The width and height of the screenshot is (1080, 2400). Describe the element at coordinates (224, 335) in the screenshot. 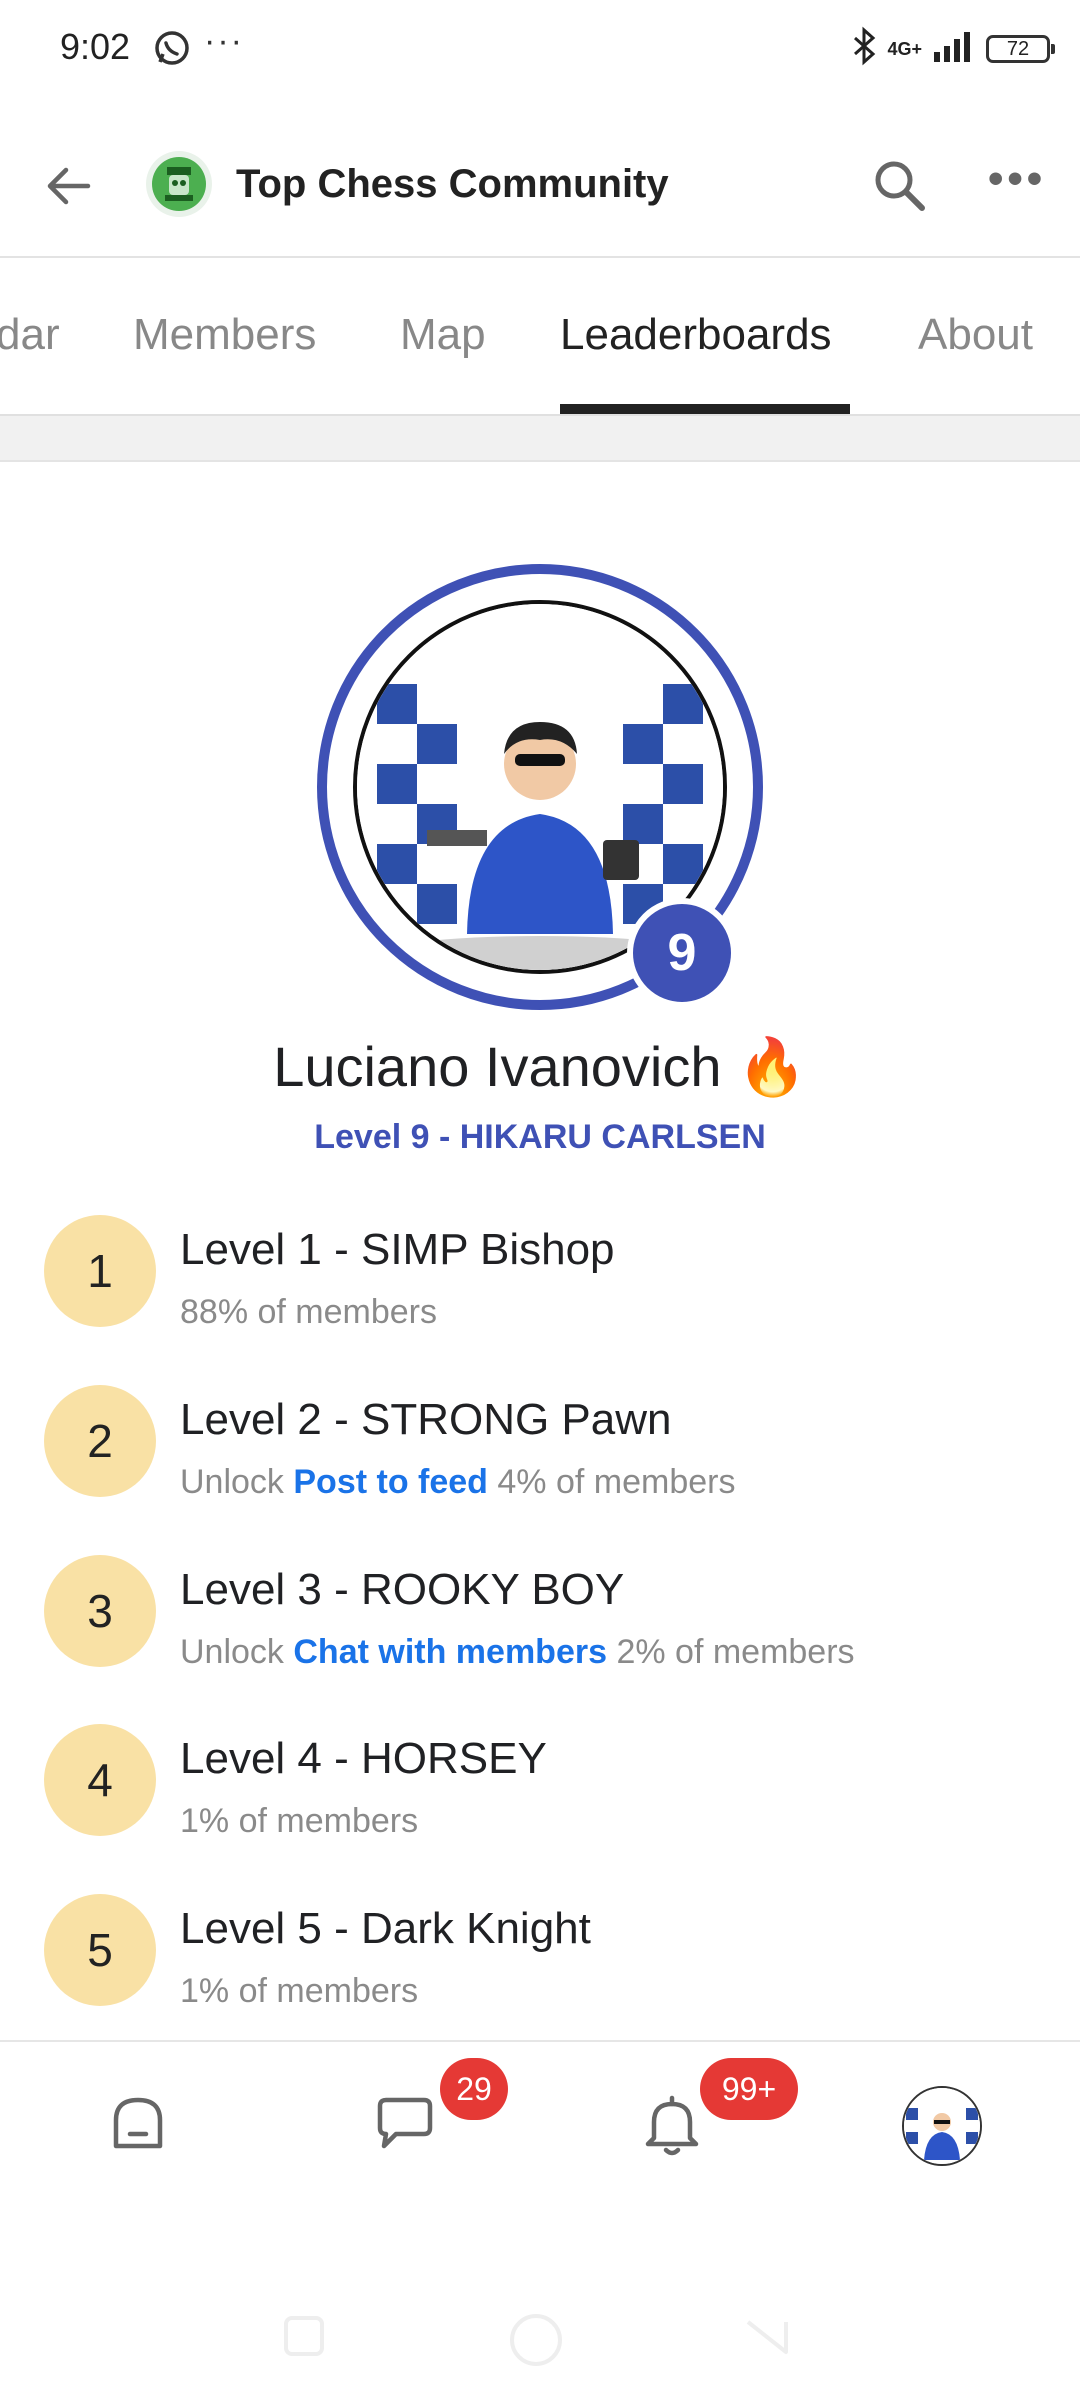

I see `tab-members: Members` at that location.